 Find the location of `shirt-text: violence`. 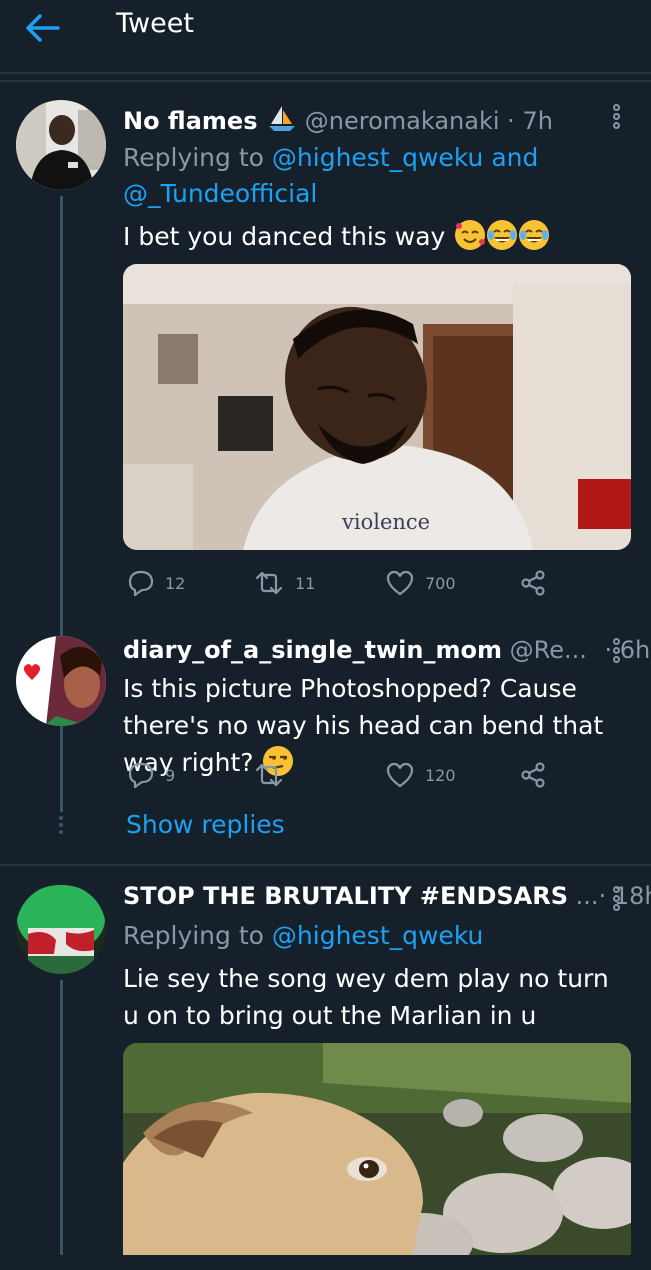

shirt-text: violence is located at coordinates (386, 522).